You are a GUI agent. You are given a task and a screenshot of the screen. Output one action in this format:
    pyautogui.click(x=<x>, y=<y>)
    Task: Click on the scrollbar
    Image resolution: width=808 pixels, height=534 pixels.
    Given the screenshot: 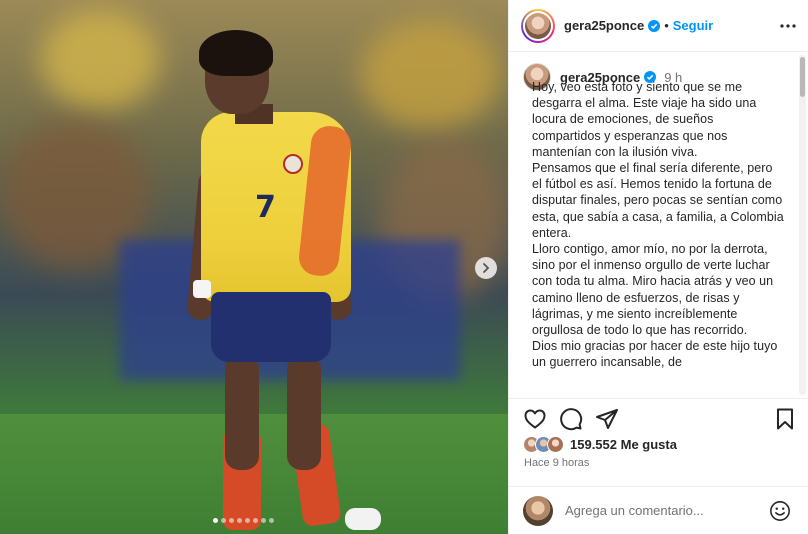 What is the action you would take?
    pyautogui.click(x=802, y=225)
    